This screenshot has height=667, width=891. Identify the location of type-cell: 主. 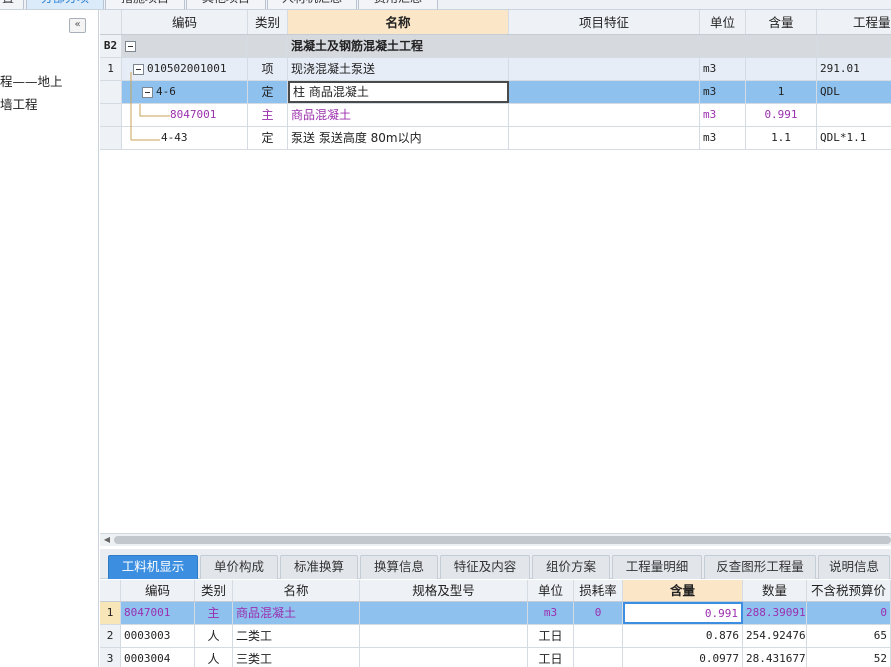
(214, 613).